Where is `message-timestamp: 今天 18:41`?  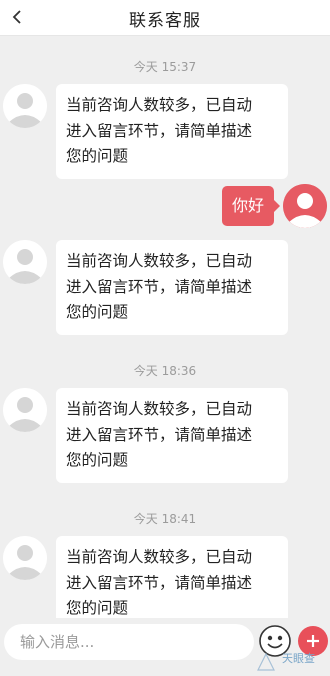 message-timestamp: 今天 18:41 is located at coordinates (165, 519).